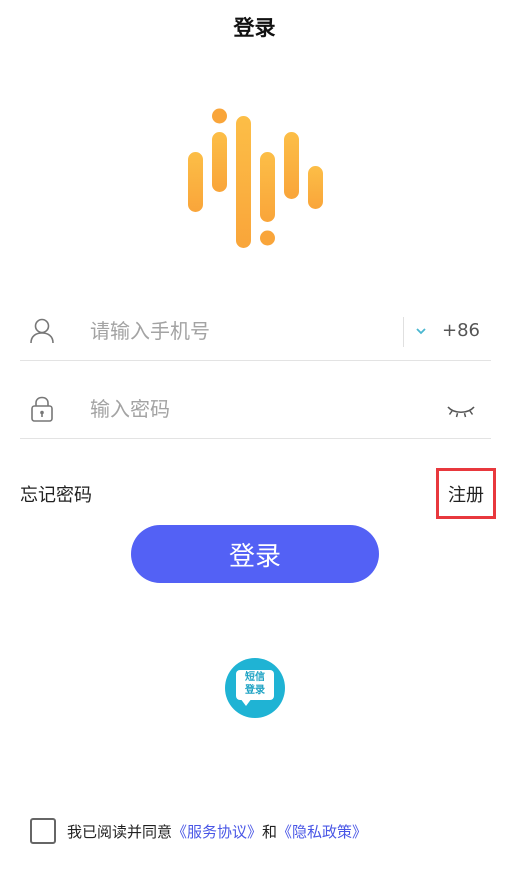 The width and height of the screenshot is (509, 890). Describe the element at coordinates (120, 831) in the screenshot. I see `agreement-prefix: 我已阅读并同意` at that location.